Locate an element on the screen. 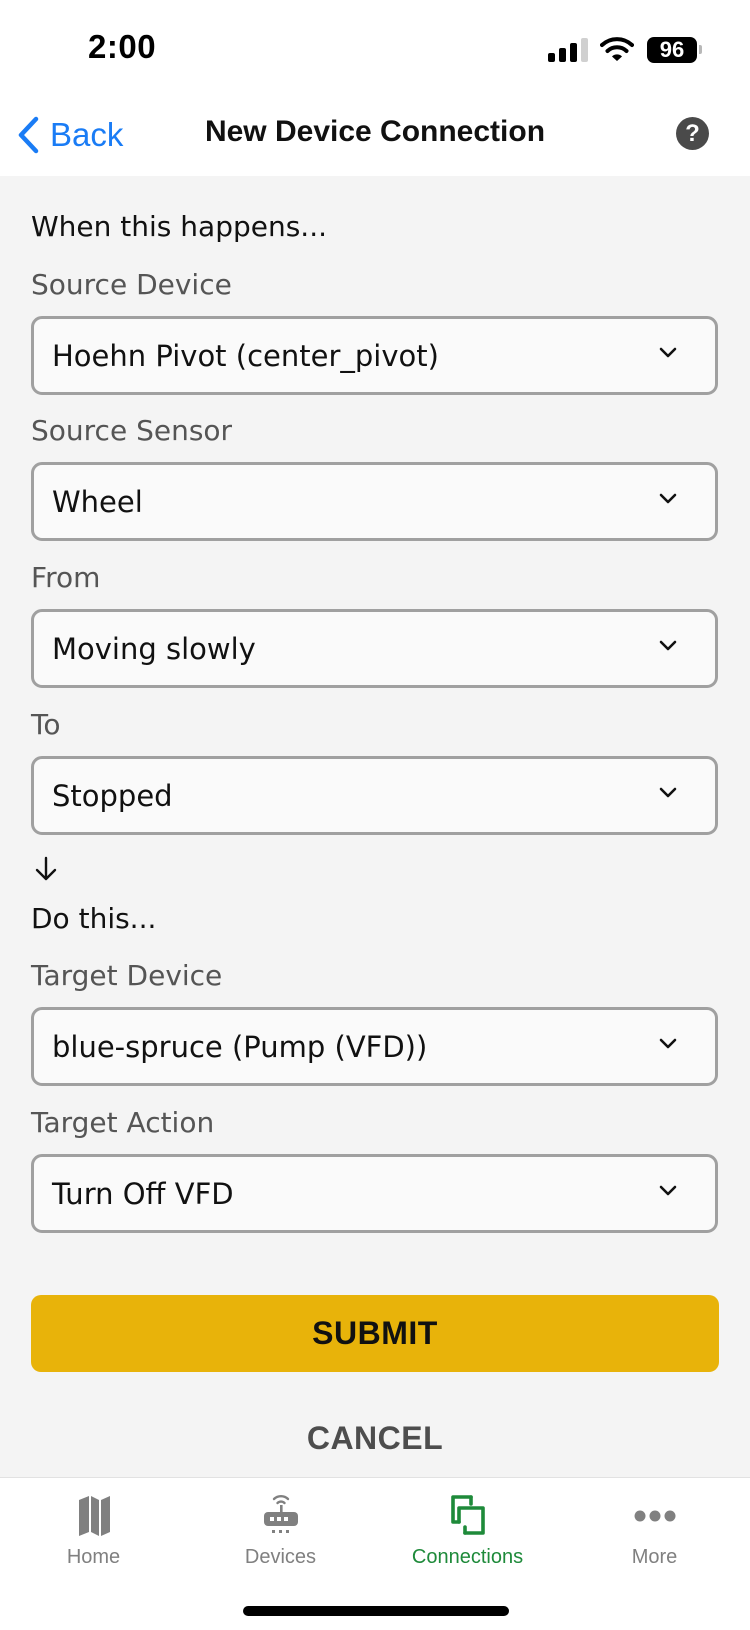 This screenshot has width=750, height=1630. tab-connections: Connections is located at coordinates (467, 1528).